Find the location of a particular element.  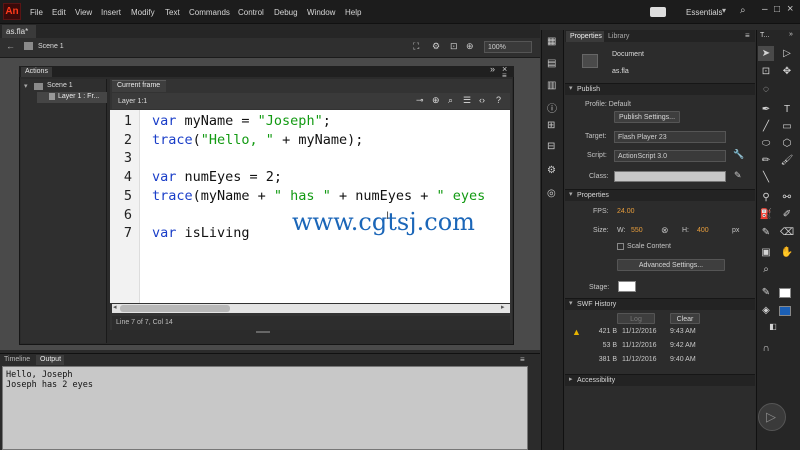

fill-color-icon: ◈ is located at coordinates (766, 311).